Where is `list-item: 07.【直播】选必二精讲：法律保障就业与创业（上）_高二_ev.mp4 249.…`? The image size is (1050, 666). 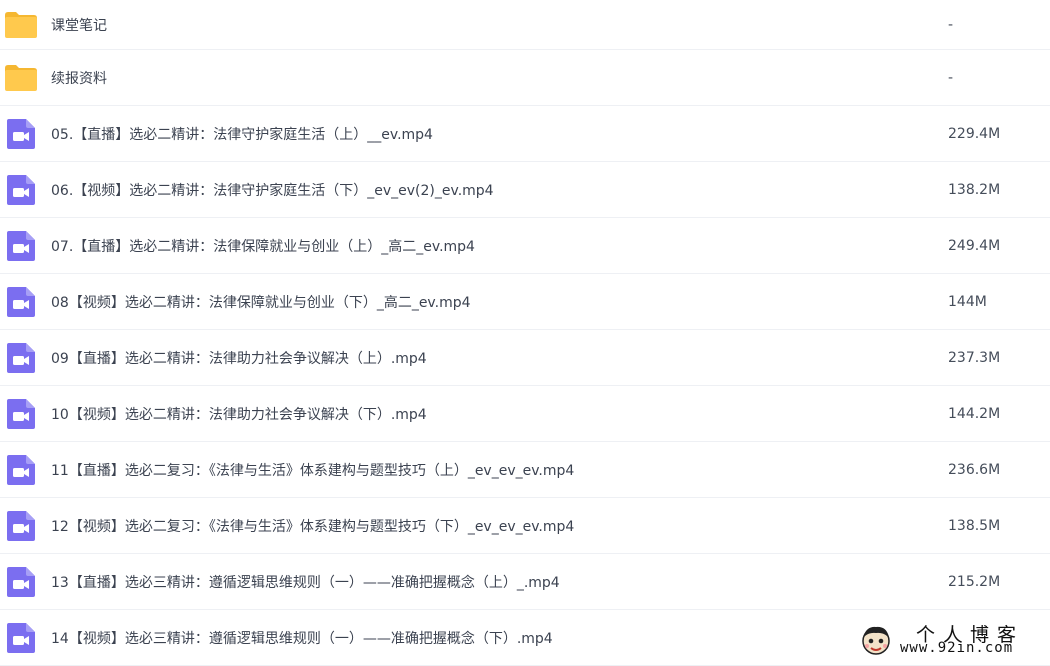
list-item: 07.【直播】选必二精讲：法律保障就业与创业（上）_高二_ev.mp4 249.… is located at coordinates (525, 246).